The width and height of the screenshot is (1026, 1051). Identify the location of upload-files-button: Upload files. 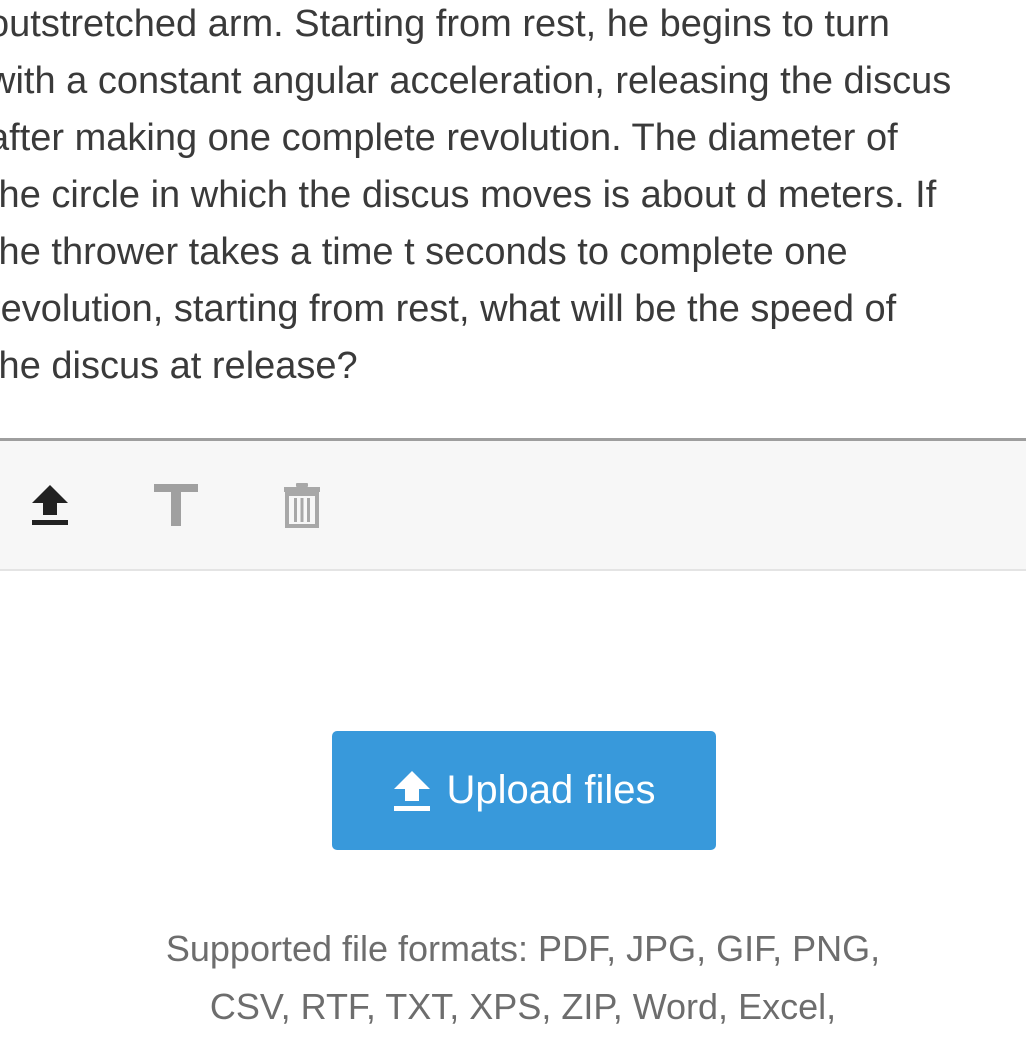
(524, 790).